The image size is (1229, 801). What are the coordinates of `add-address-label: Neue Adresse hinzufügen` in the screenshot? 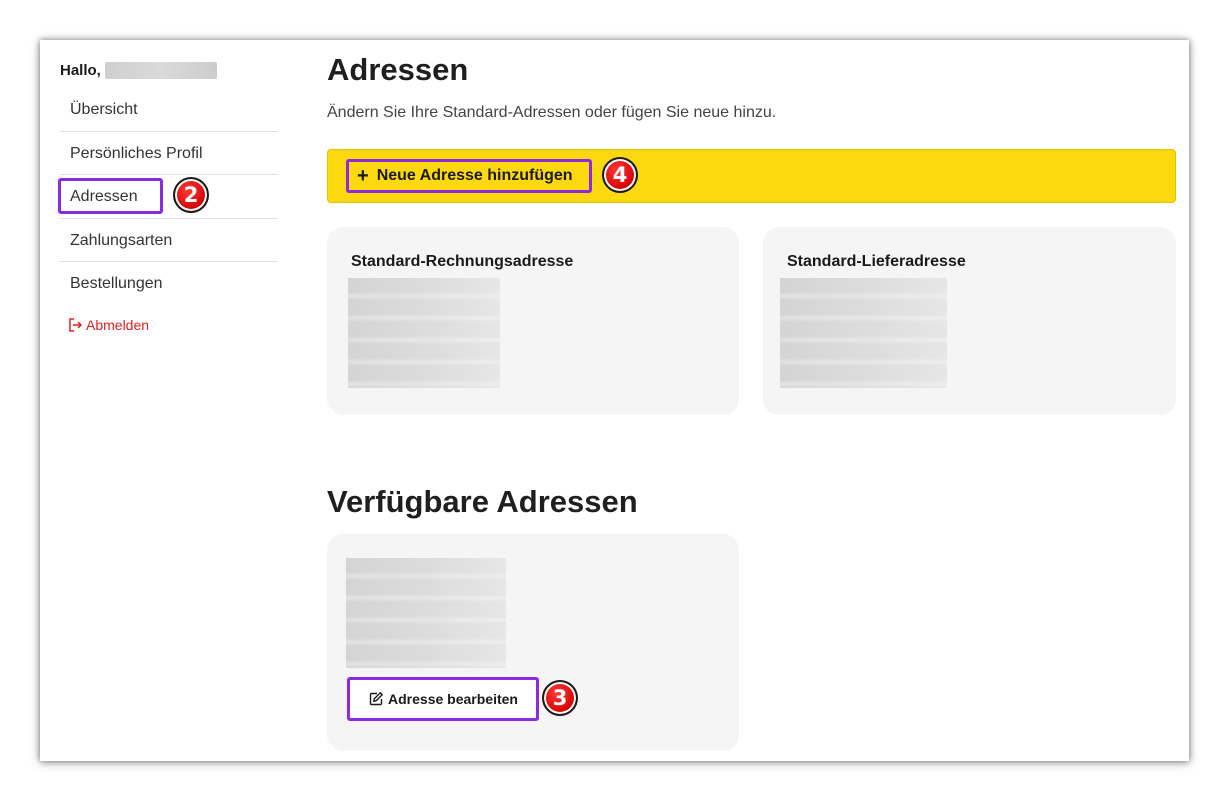 It's located at (474, 175).